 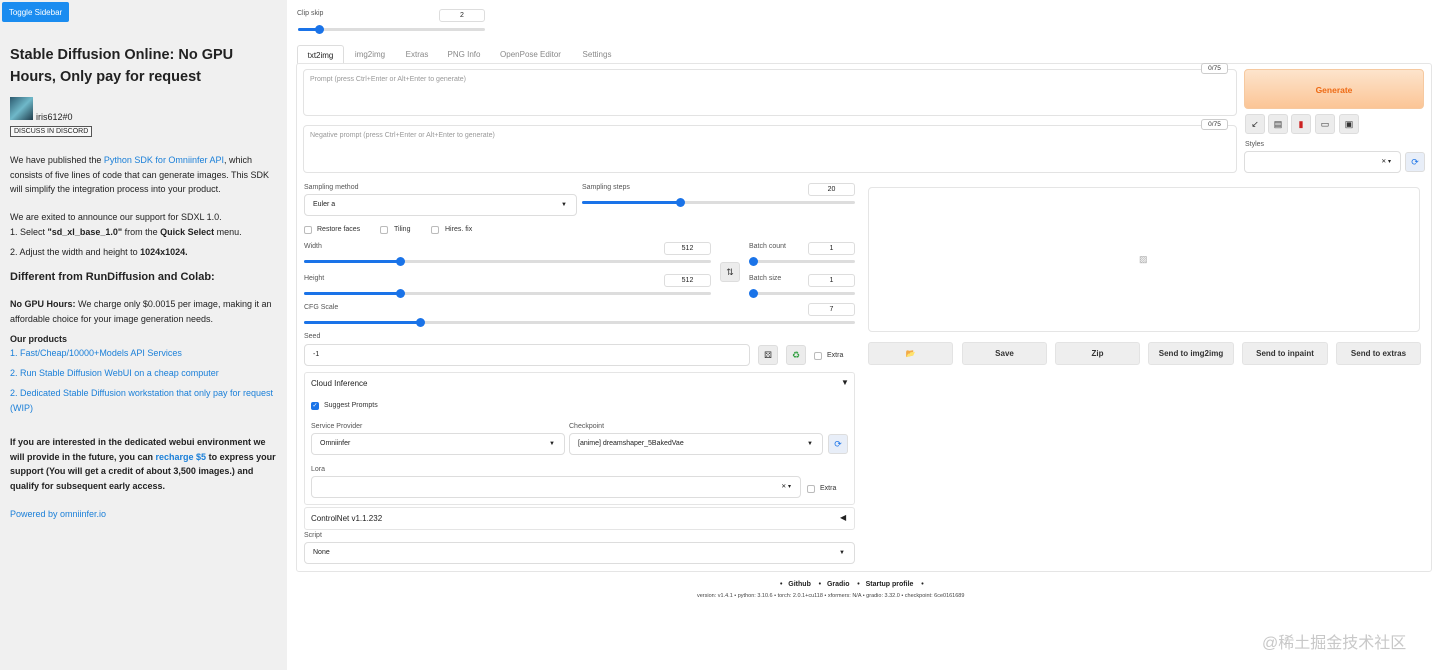 I want to click on checkpoint-dropdown: [anime] dreamshaper_5BakedVae ▼, so click(x=696, y=444).